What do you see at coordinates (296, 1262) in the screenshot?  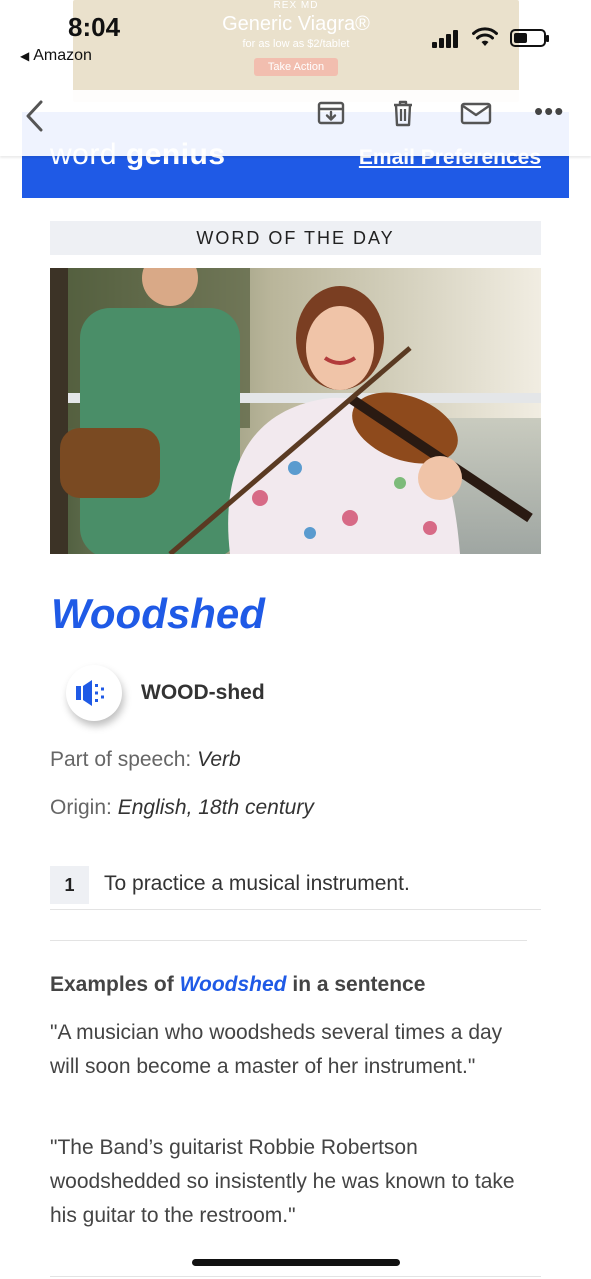 I see `home-indicator` at bounding box center [296, 1262].